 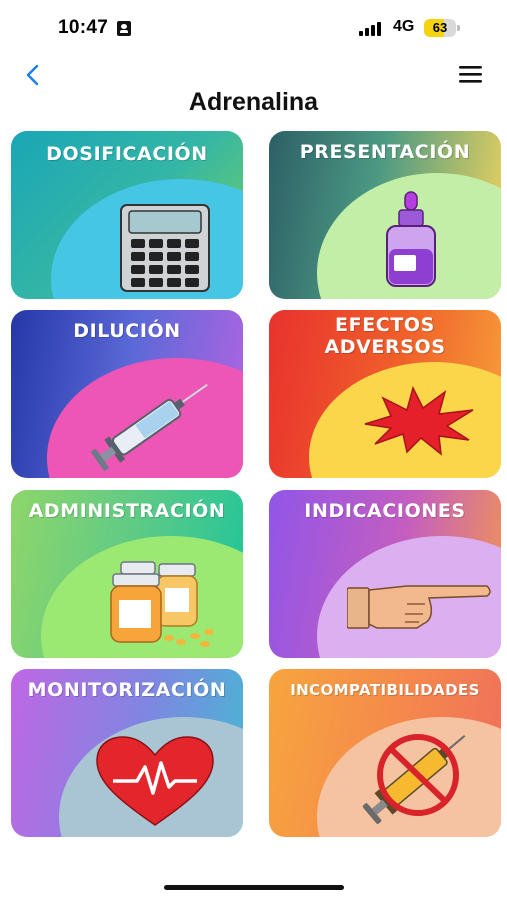 I want to click on heart-pulse-icon, so click(x=155, y=781).